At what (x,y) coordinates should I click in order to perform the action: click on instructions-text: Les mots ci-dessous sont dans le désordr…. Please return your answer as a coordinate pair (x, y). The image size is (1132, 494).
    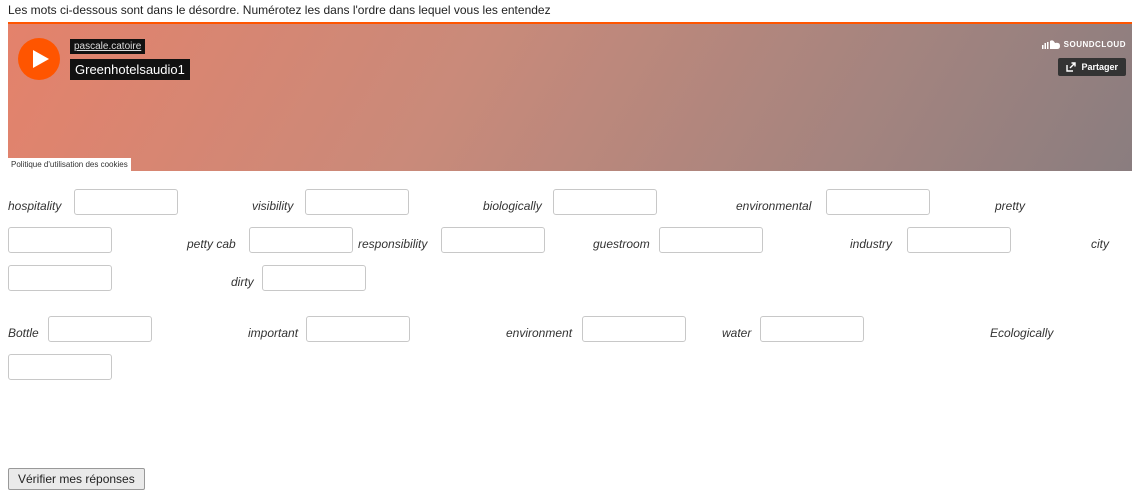
    Looking at the image, I should click on (279, 10).